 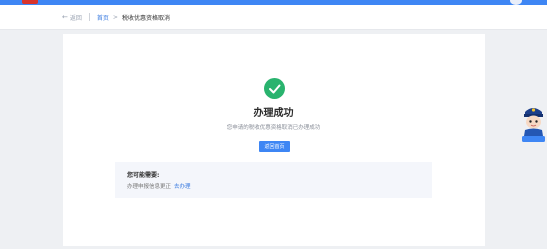 What do you see at coordinates (149, 187) in the screenshot?
I see `suggestion-text: 办理申报信息更正` at bounding box center [149, 187].